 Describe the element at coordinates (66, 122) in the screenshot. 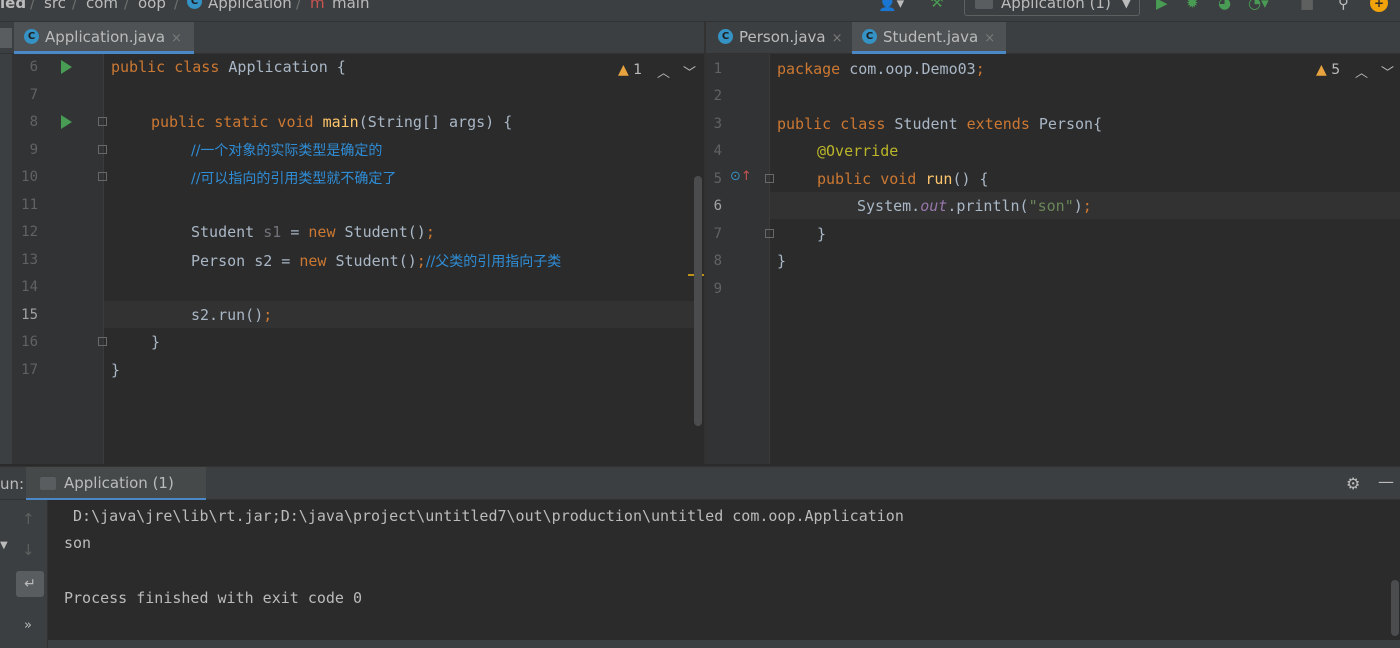

I see `run-main-gutter-icon` at that location.